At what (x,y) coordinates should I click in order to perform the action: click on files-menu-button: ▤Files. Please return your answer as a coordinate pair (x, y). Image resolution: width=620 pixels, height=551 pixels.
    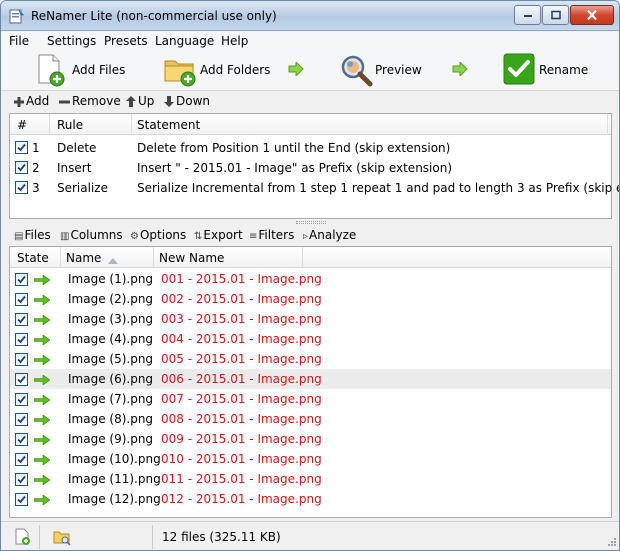
    Looking at the image, I should click on (32, 235).